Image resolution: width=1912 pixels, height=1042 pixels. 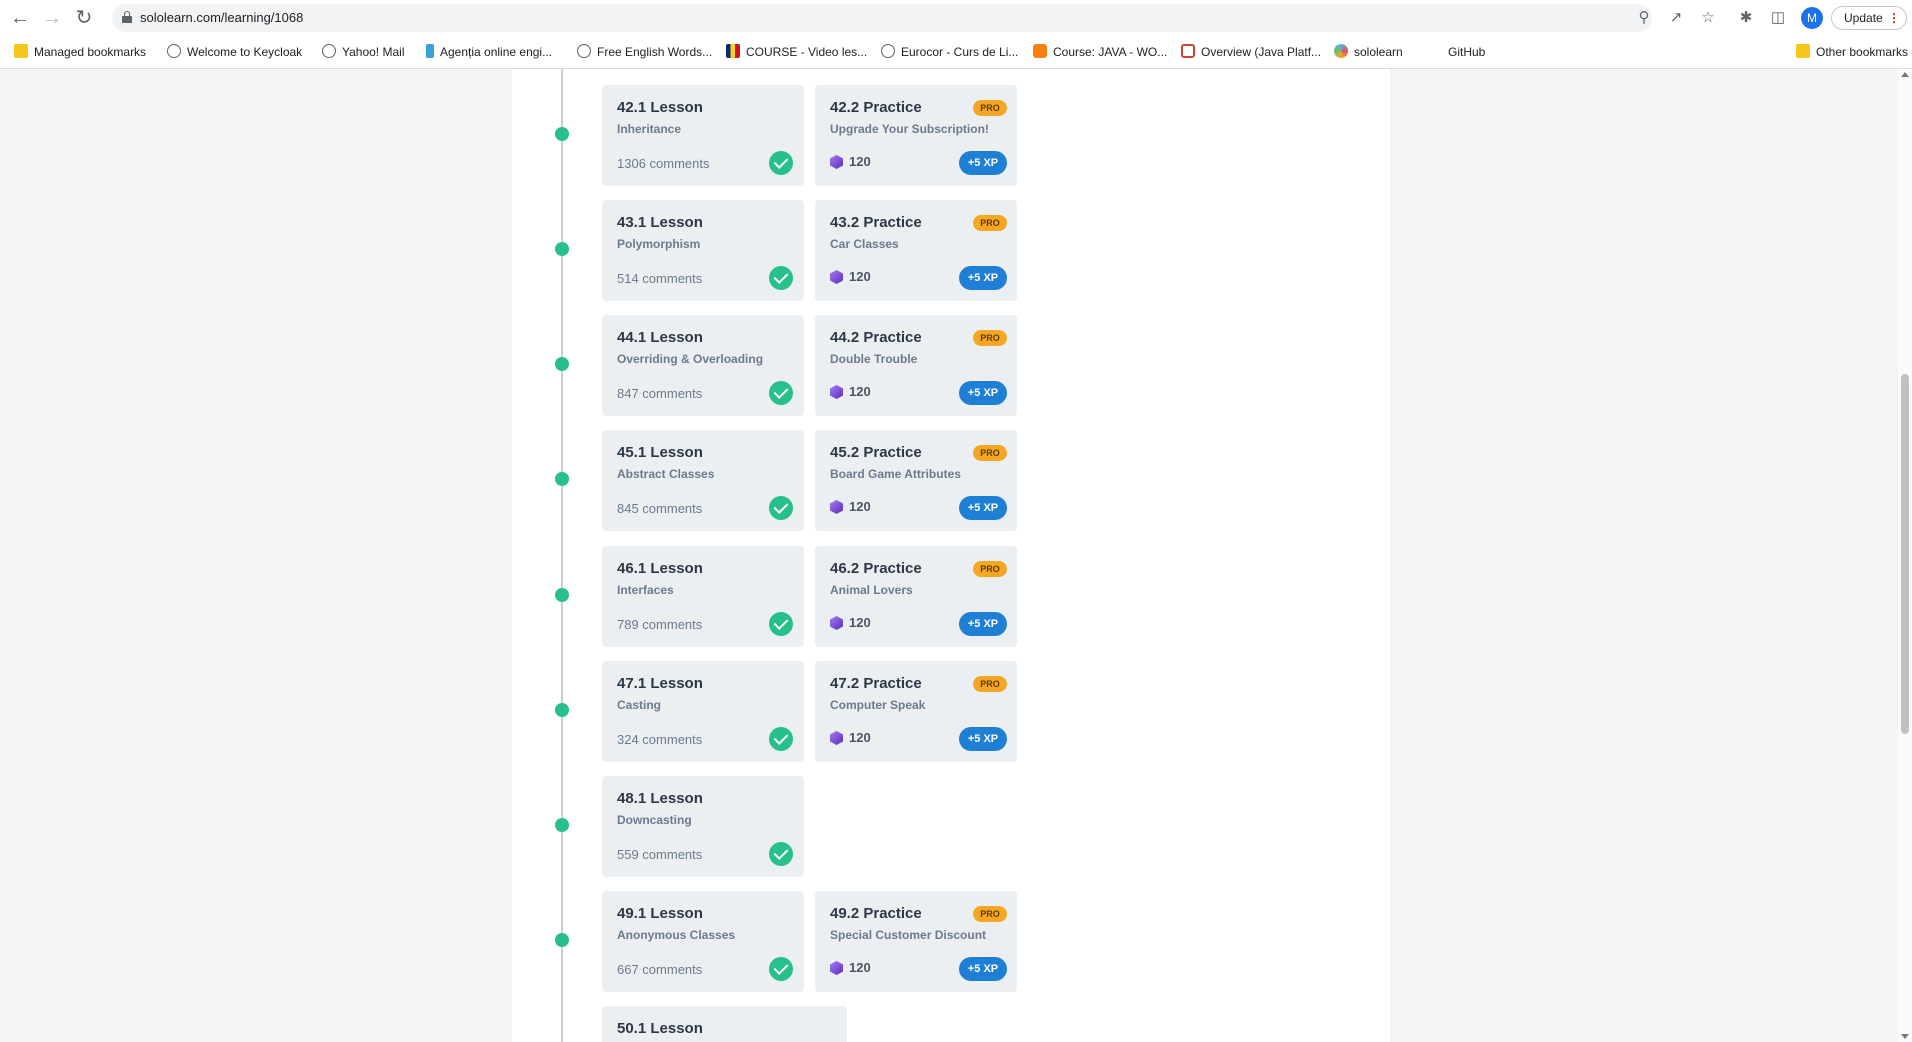 What do you see at coordinates (703, 596) in the screenshot?
I see `lesson-card: 46.1 Lesson Interfaces 789 comments` at bounding box center [703, 596].